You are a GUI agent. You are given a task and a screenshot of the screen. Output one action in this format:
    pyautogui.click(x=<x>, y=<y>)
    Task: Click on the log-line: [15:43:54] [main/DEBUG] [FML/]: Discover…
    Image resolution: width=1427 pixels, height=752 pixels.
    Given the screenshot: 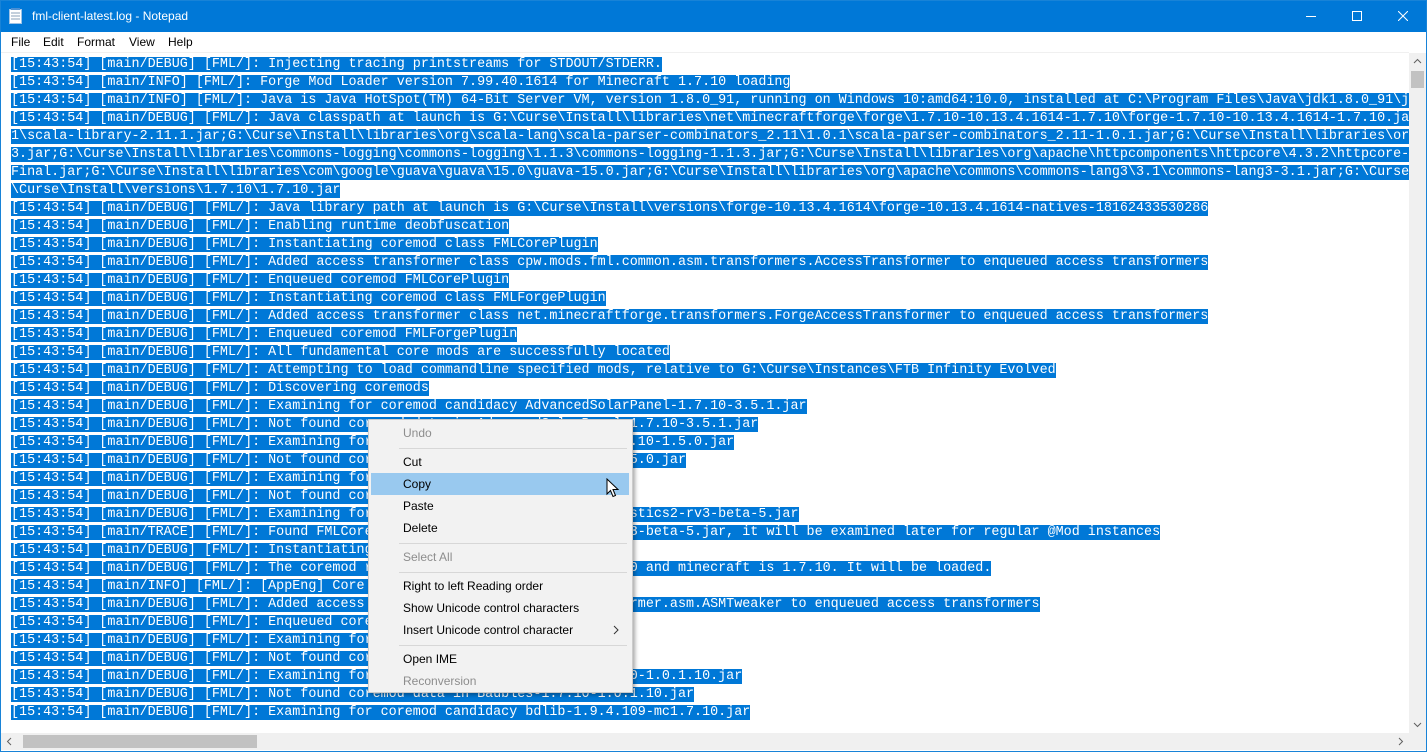 What is the action you would take?
    pyautogui.click(x=710, y=389)
    